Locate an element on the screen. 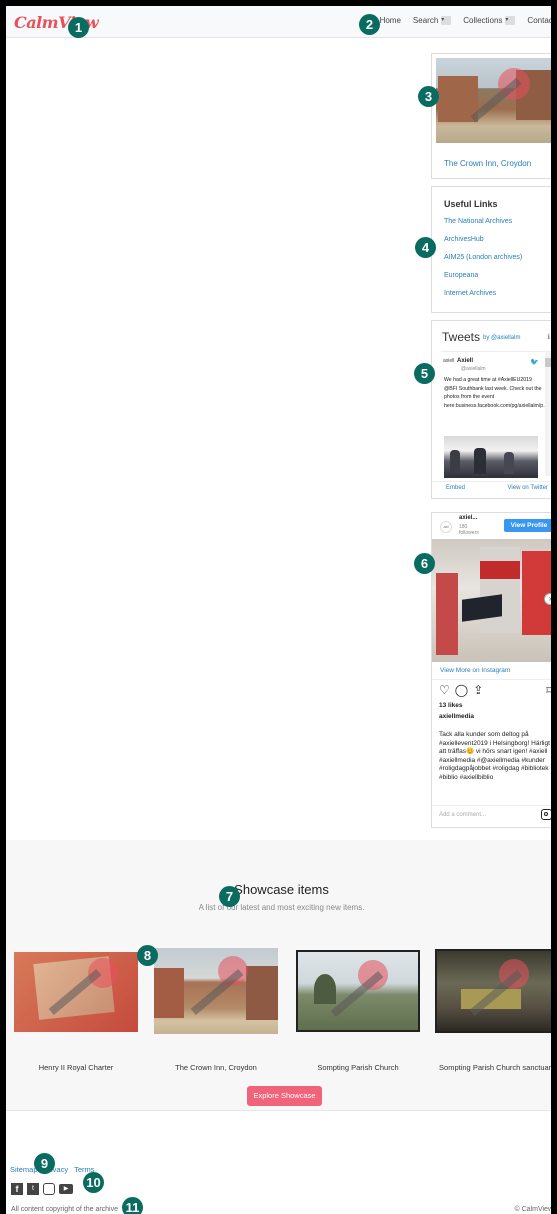  social-icons: f t ▶ is located at coordinates (42, 1189).